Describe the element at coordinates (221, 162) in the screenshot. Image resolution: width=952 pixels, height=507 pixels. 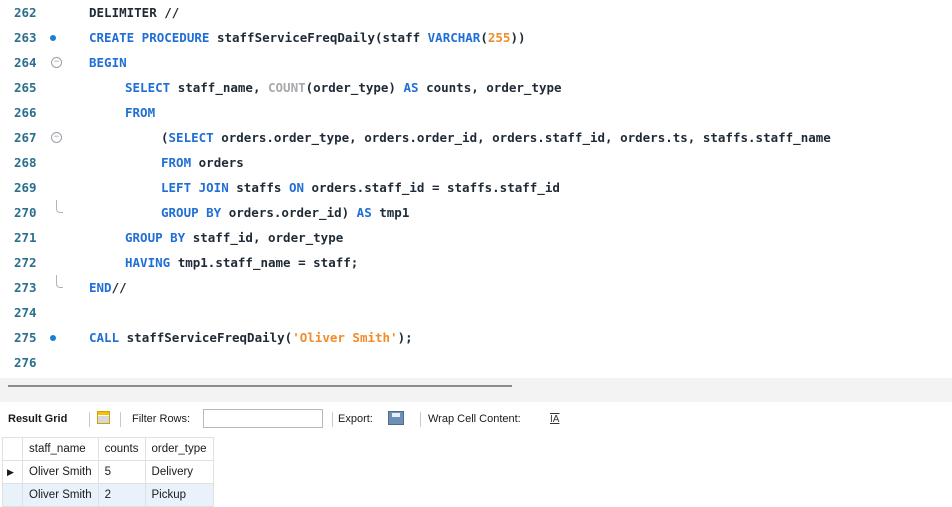
I see `code-token: orders` at that location.